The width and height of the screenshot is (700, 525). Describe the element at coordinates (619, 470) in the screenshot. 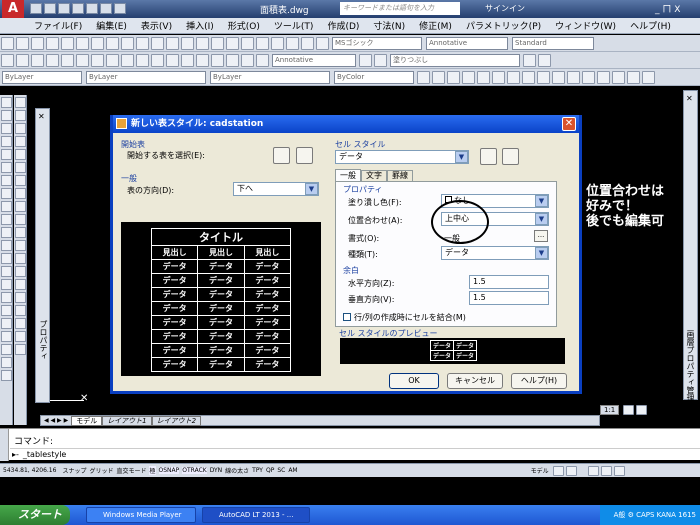

I see `clean-screen-icon` at that location.